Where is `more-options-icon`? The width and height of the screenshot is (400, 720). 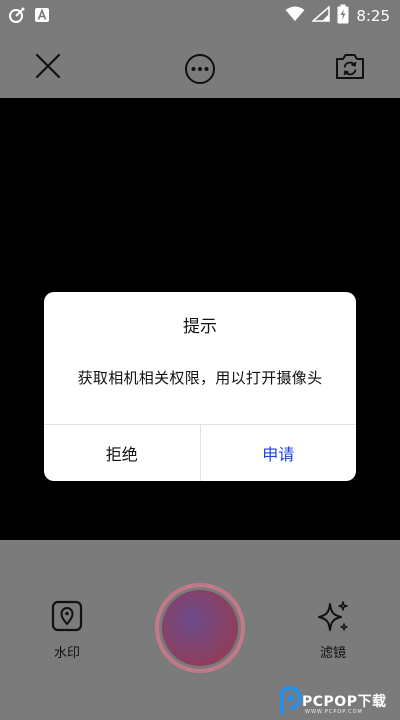 more-options-icon is located at coordinates (200, 71).